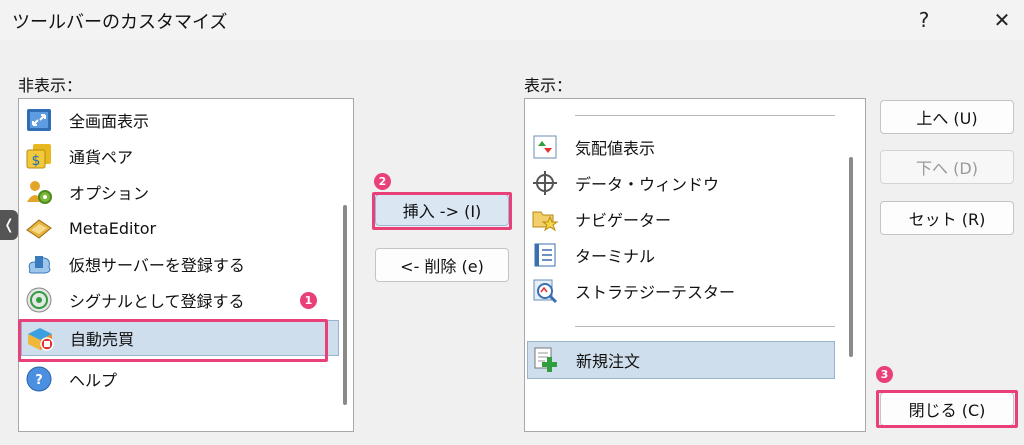  What do you see at coordinates (623, 220) in the screenshot?
I see `item-label: ナビゲーター` at bounding box center [623, 220].